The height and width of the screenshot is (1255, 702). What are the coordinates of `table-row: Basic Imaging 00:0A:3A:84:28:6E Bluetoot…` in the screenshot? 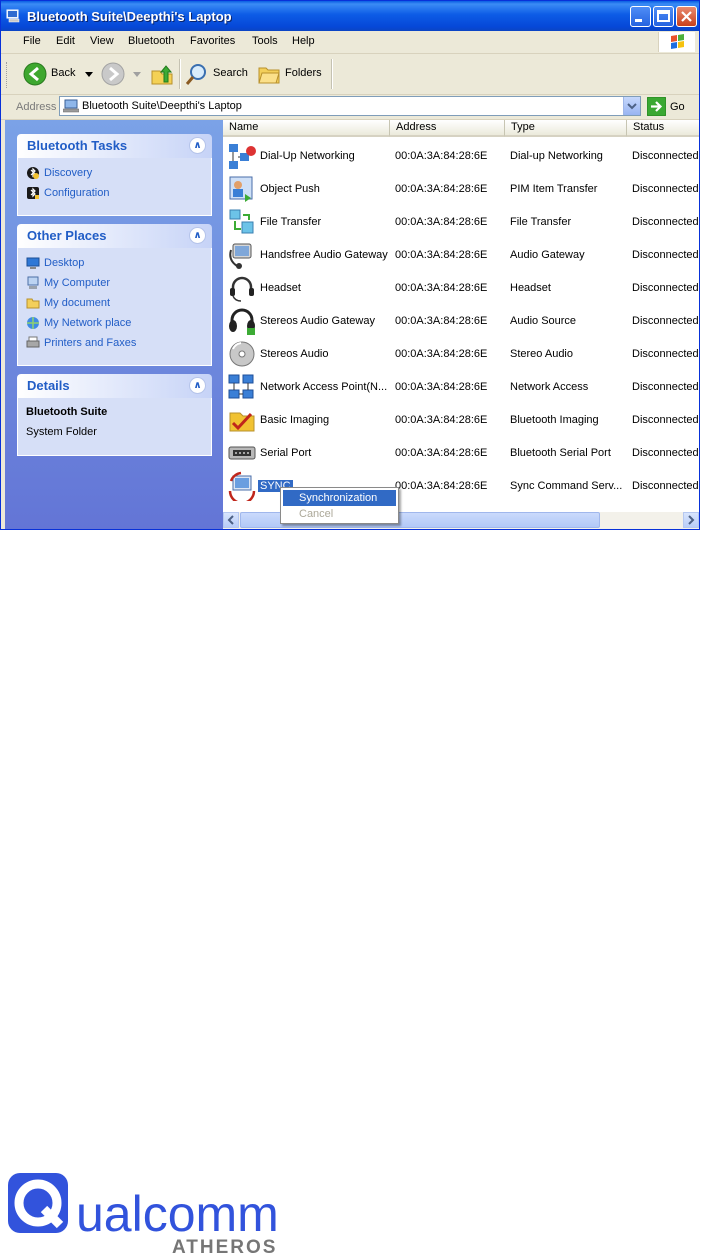 It's located at (461, 420).